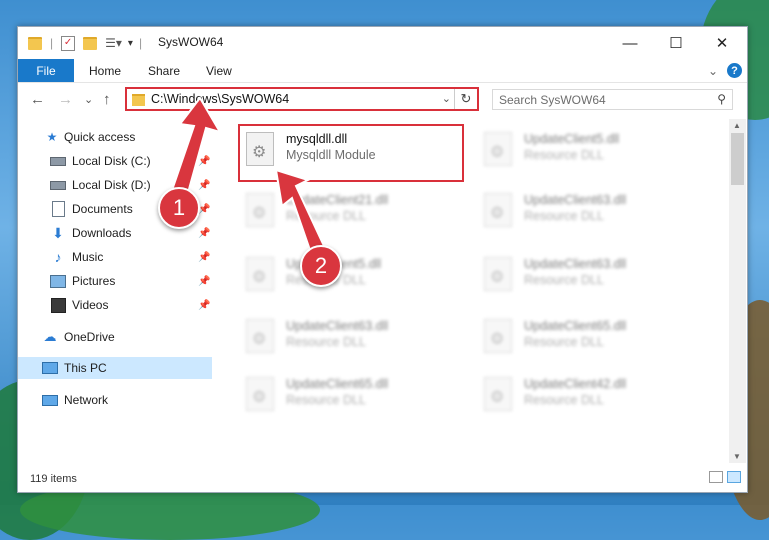  I want to click on step-badge-1: 1, so click(179, 208).